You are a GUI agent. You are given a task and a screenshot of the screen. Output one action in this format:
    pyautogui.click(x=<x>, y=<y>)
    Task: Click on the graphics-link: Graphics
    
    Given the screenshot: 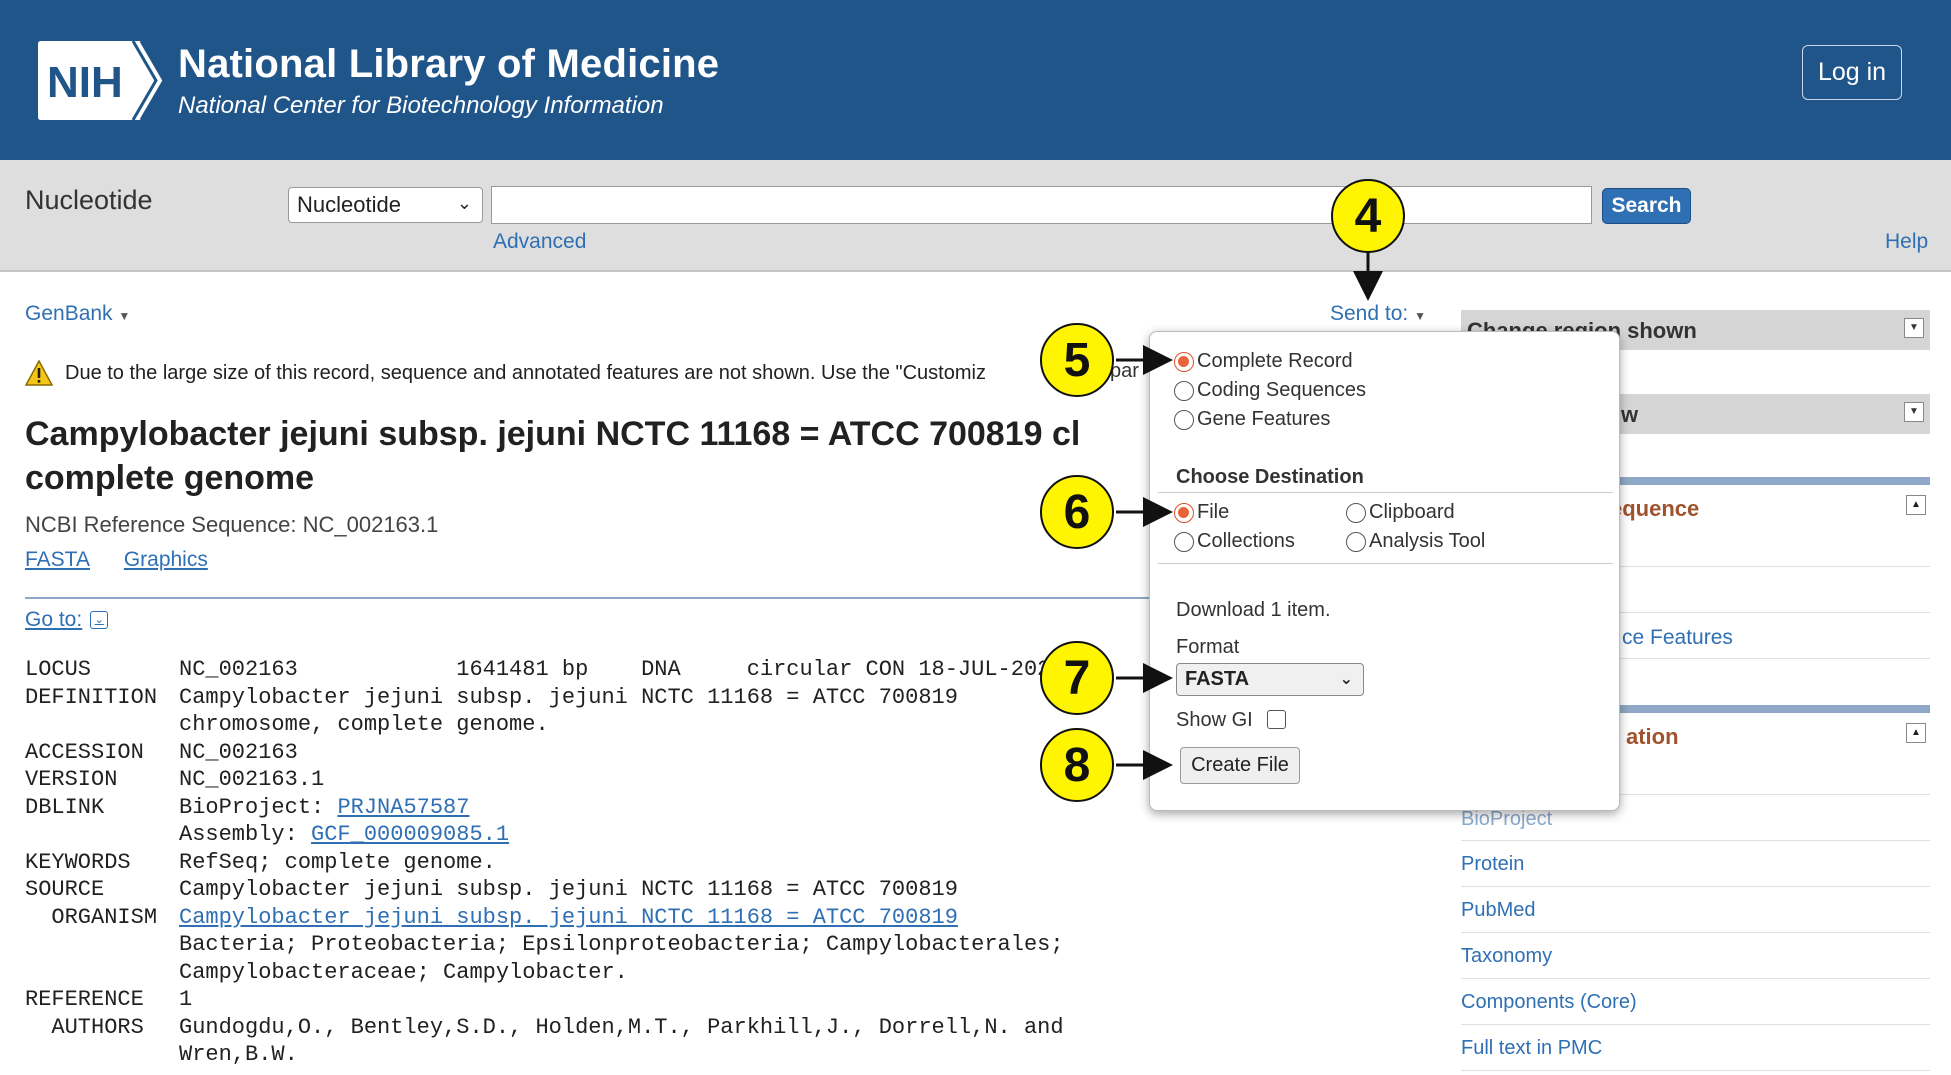 What is the action you would take?
    pyautogui.click(x=166, y=559)
    